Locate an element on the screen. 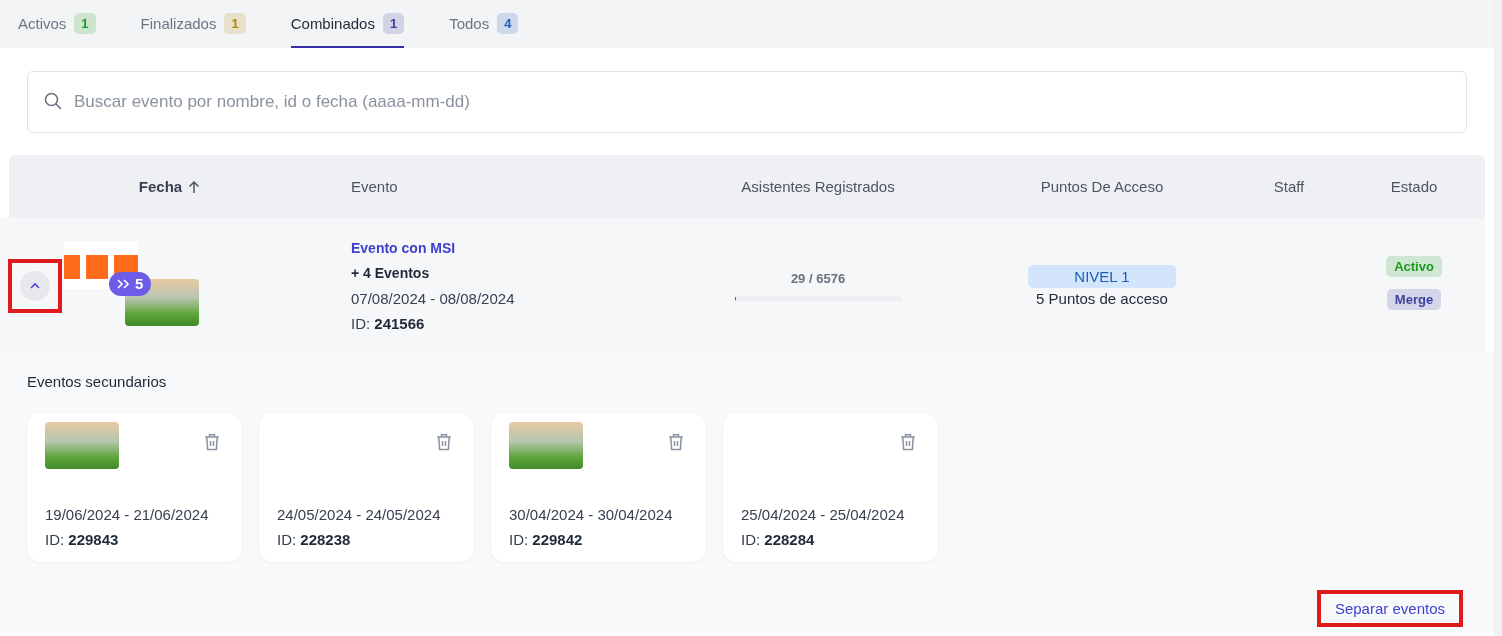 The height and width of the screenshot is (636, 1502). chevron-up-icon is located at coordinates (35, 285).